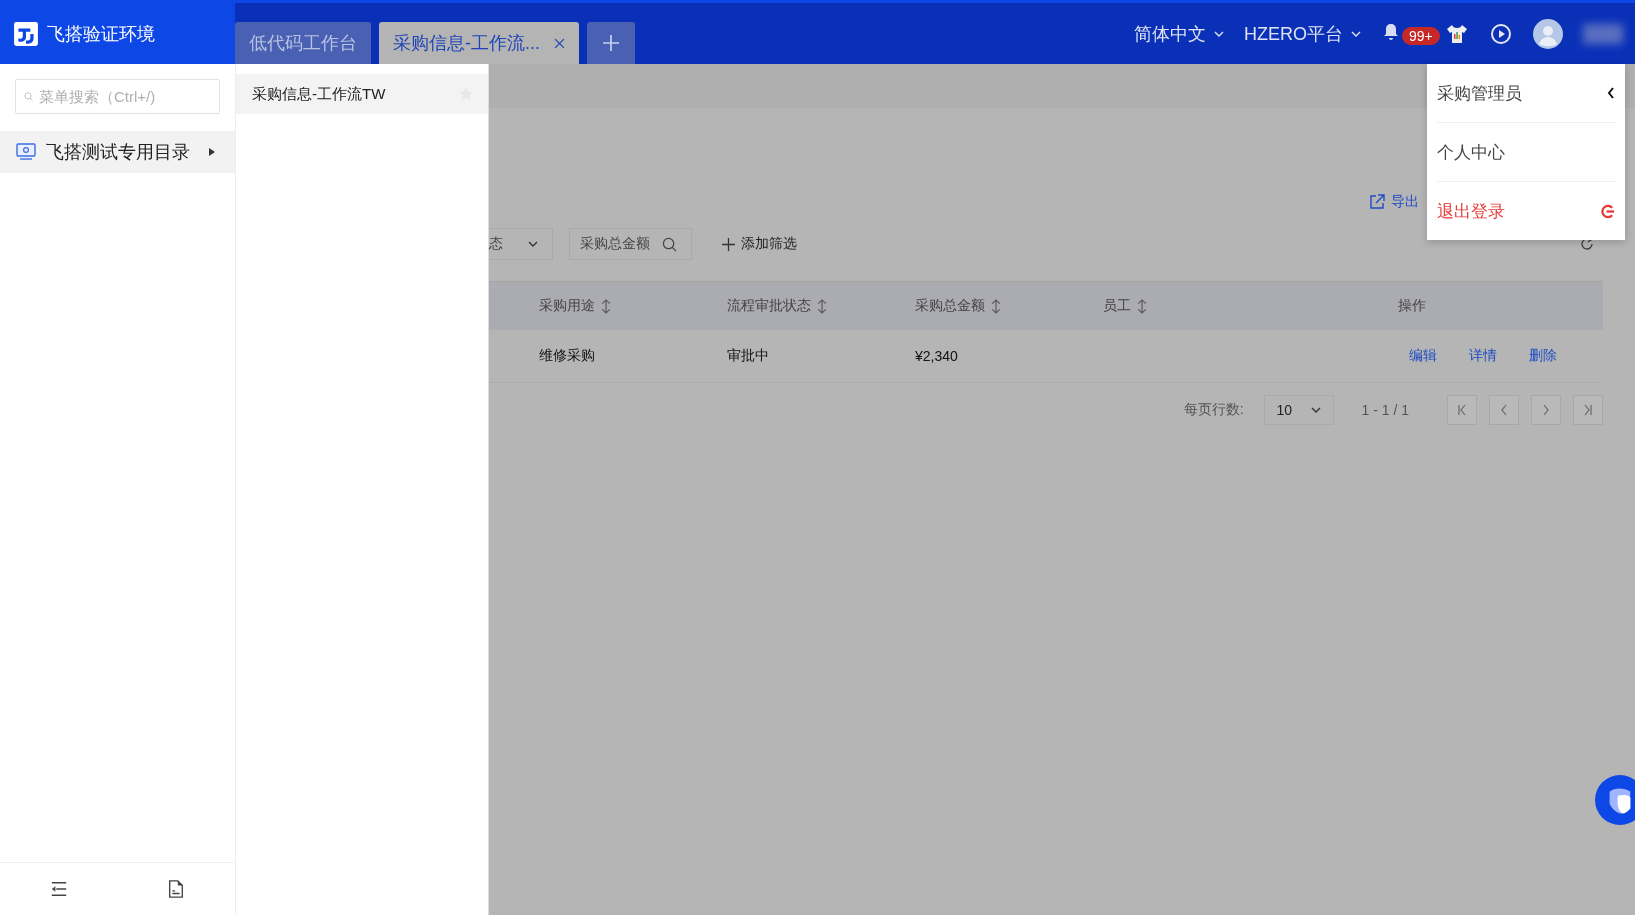  What do you see at coordinates (1607, 211) in the screenshot?
I see `logout-icon` at bounding box center [1607, 211].